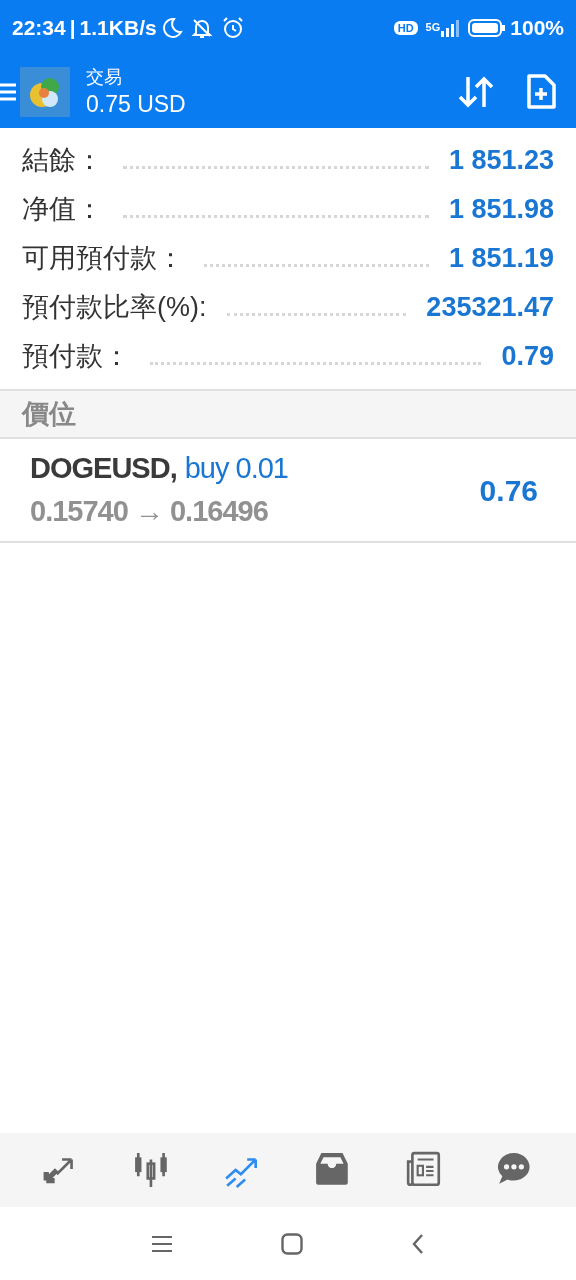 Image resolution: width=576 pixels, height=1280 pixels. Describe the element at coordinates (201, 27) in the screenshot. I see `muted-bell-icon` at that location.